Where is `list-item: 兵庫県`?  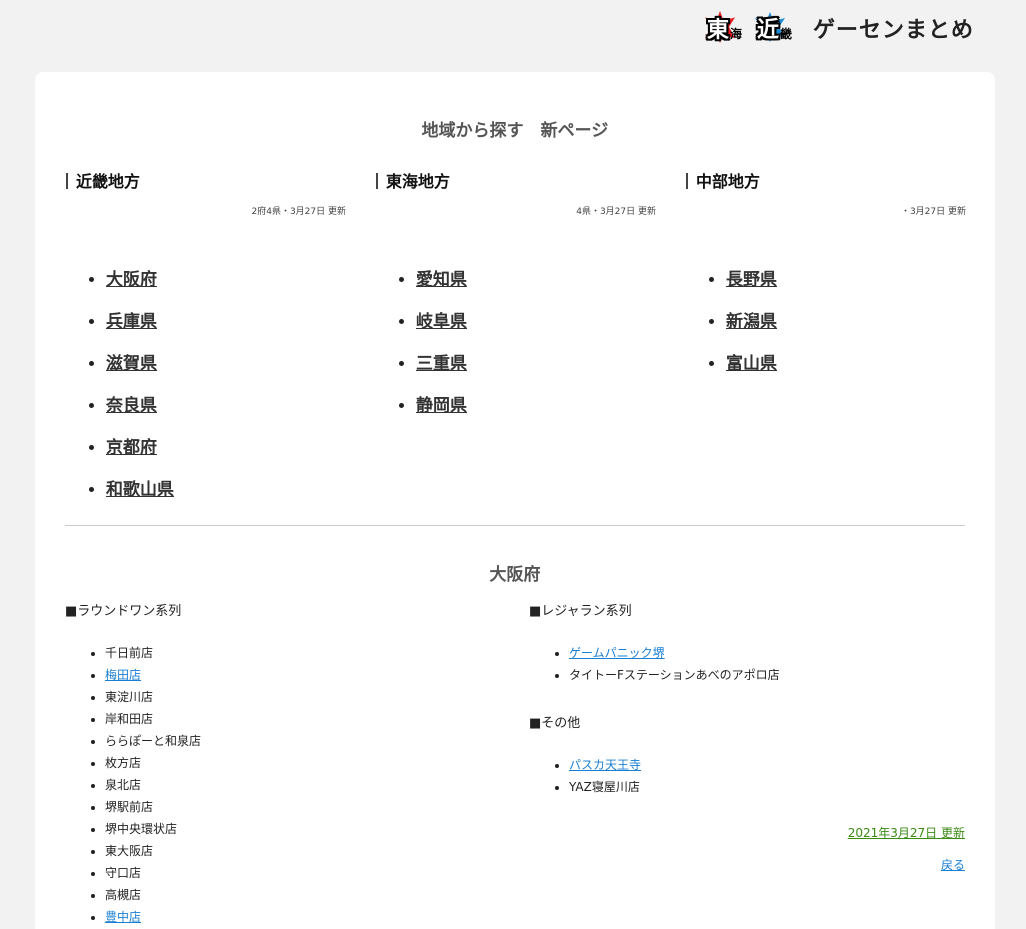
list-item: 兵庫県 is located at coordinates (226, 322).